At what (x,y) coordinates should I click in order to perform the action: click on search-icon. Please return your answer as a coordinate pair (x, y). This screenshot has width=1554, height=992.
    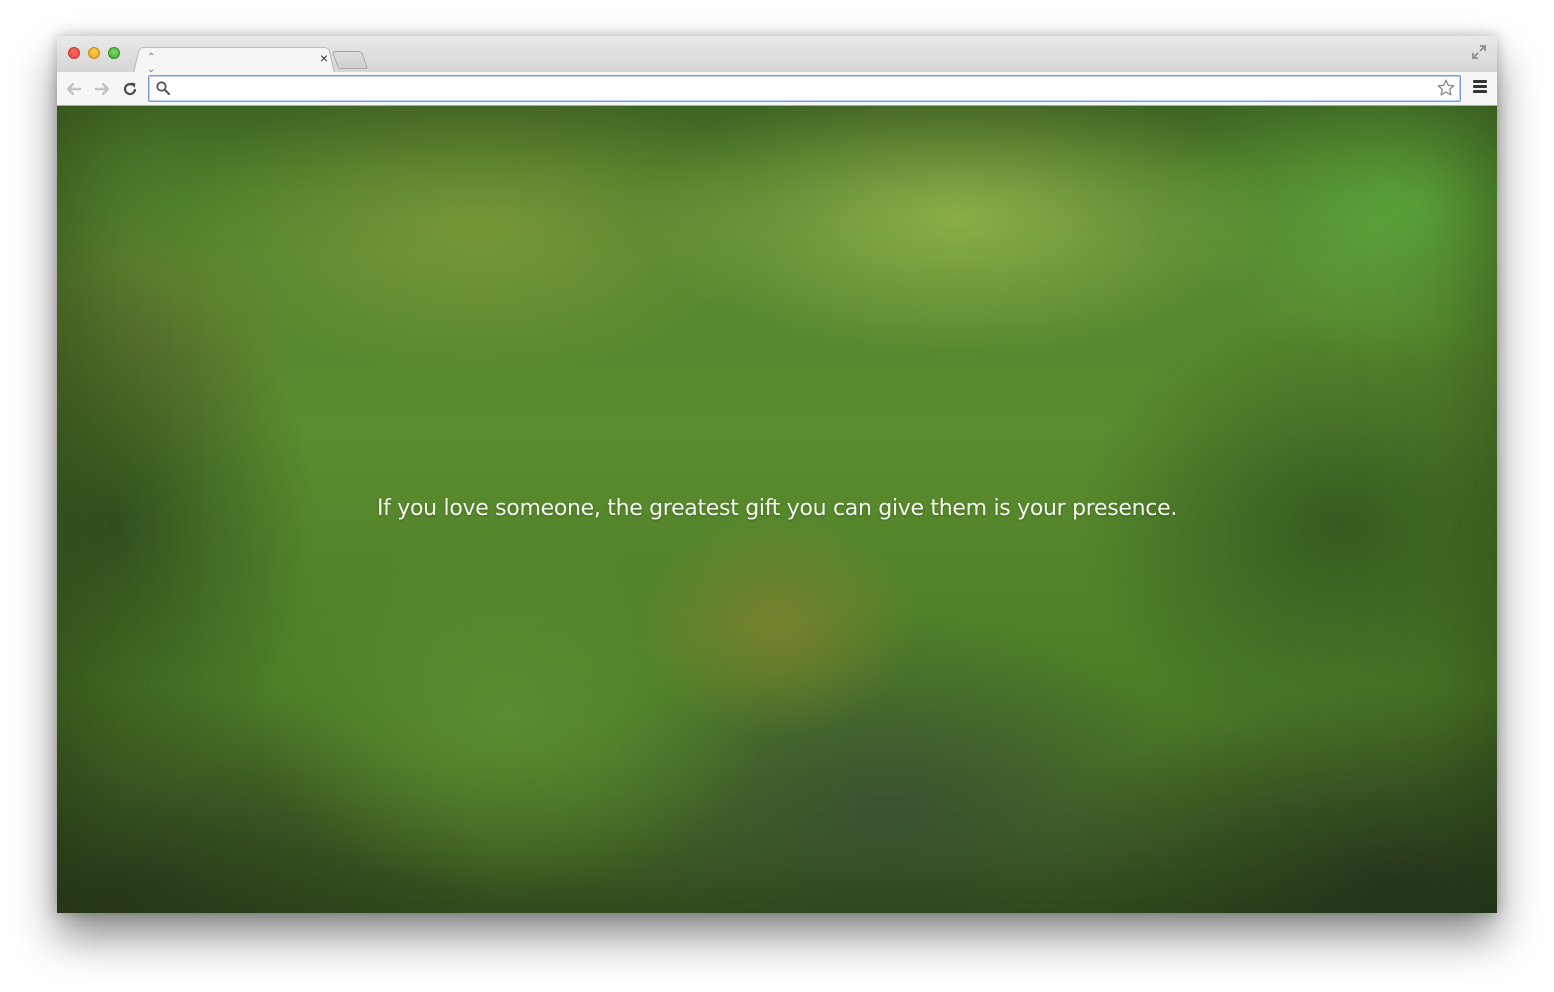
    Looking at the image, I should click on (163, 88).